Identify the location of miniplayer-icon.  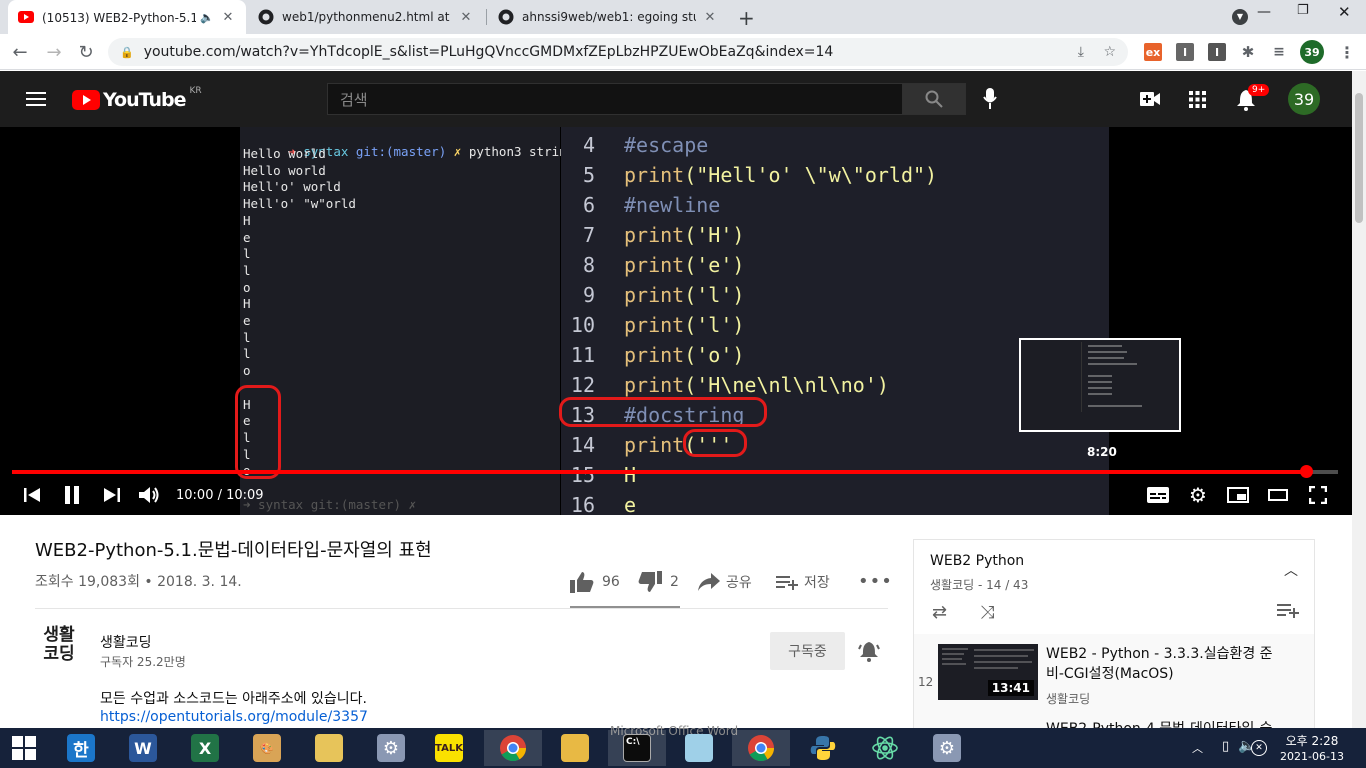
(1238, 495).